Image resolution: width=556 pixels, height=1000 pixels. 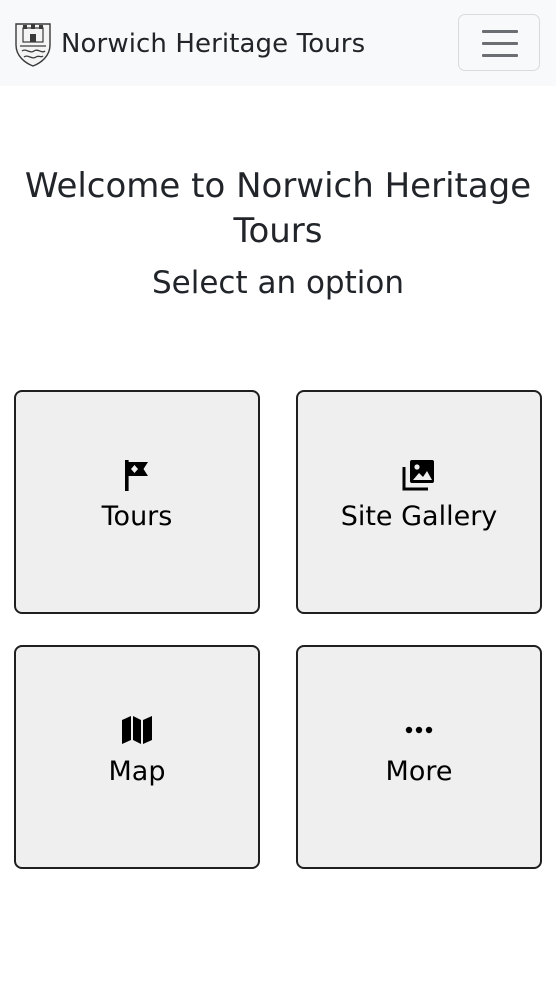 I want to click on page-title: Welcome to Norwich Heritage Tours, so click(x=278, y=208).